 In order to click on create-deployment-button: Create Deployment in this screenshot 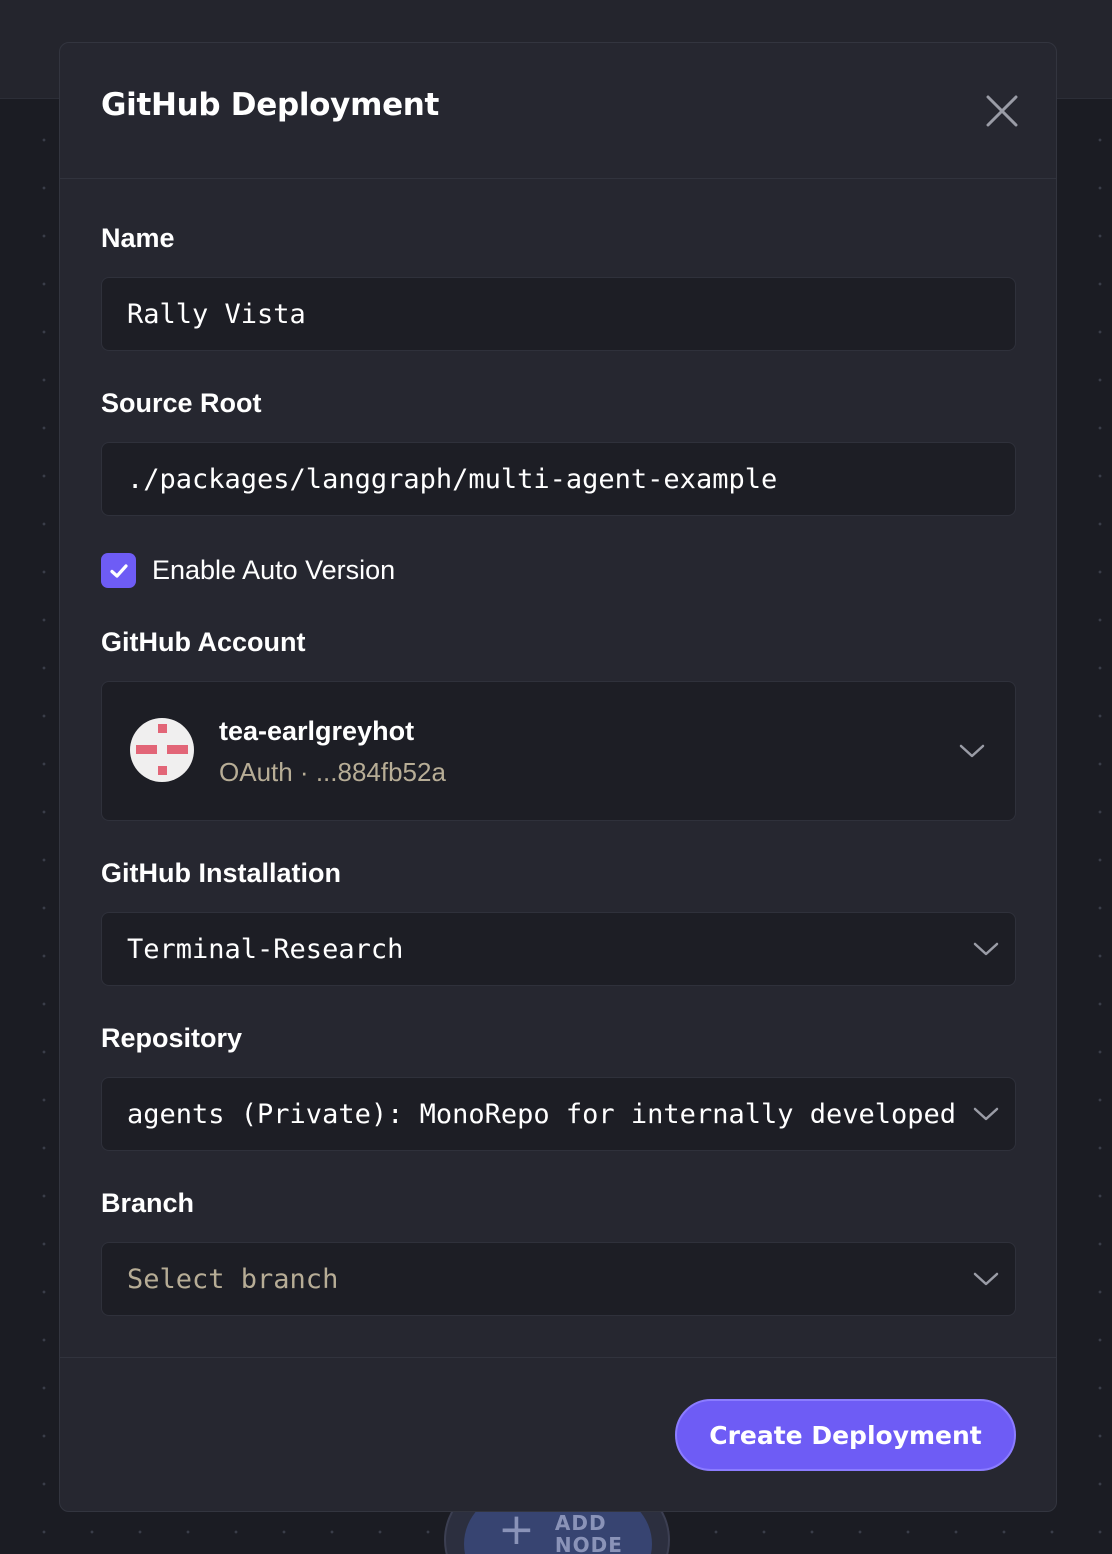, I will do `click(845, 1435)`.